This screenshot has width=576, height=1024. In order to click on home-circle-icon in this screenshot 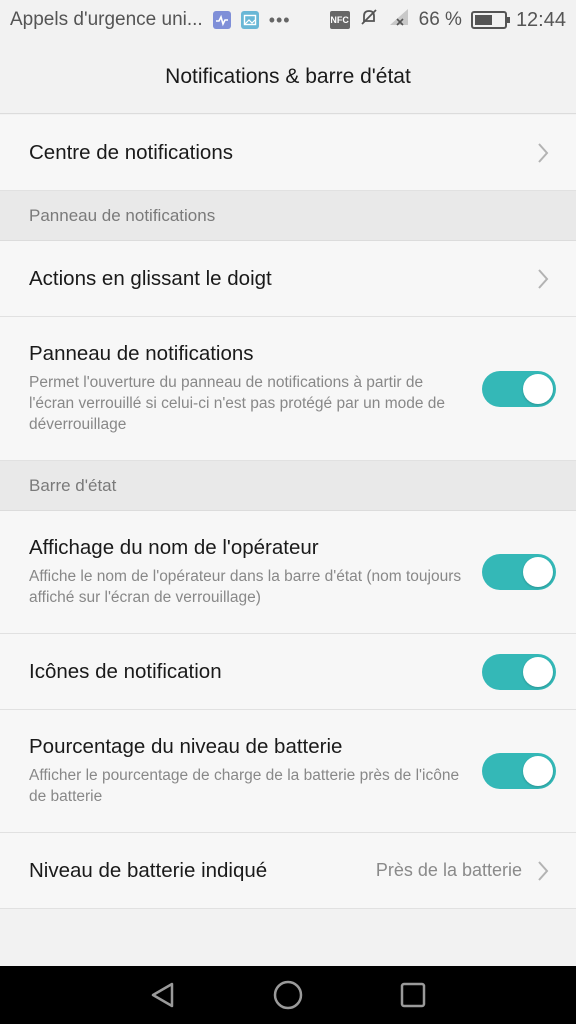, I will do `click(288, 995)`.